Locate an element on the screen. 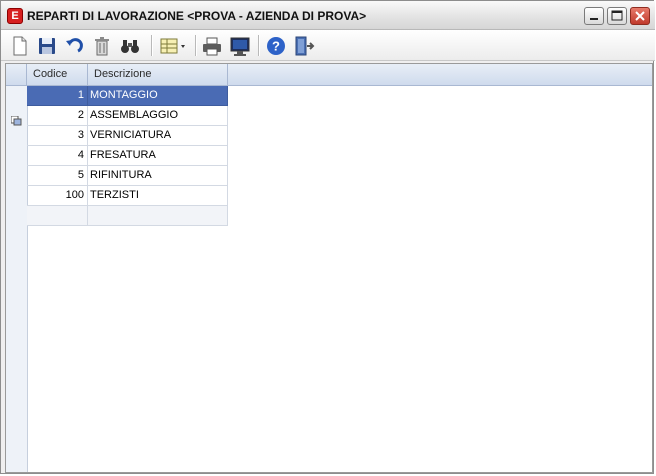 The image size is (656, 476). cell-descrizione: MONTAGGIO is located at coordinates (158, 96).